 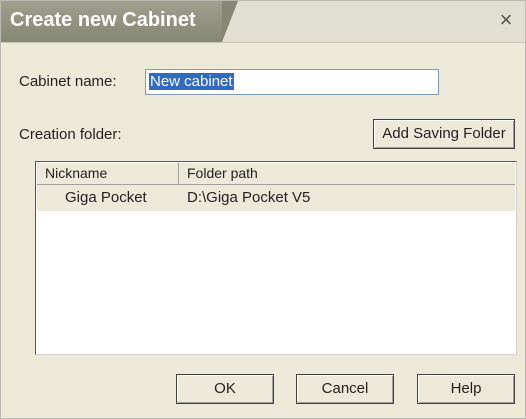 I want to click on dialog-title: Create new Cabinet, so click(x=103, y=20).